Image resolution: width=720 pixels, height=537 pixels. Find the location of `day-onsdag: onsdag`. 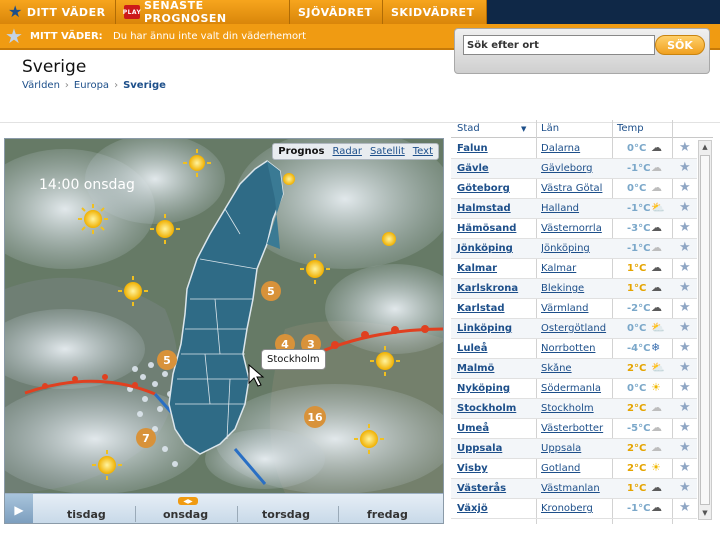

day-onsdag: onsdag is located at coordinates (185, 514).